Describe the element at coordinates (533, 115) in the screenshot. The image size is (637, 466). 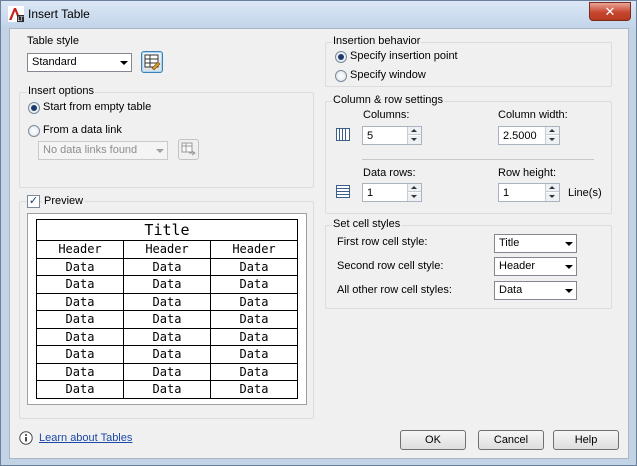
I see `column-width-label: Column width:` at that location.